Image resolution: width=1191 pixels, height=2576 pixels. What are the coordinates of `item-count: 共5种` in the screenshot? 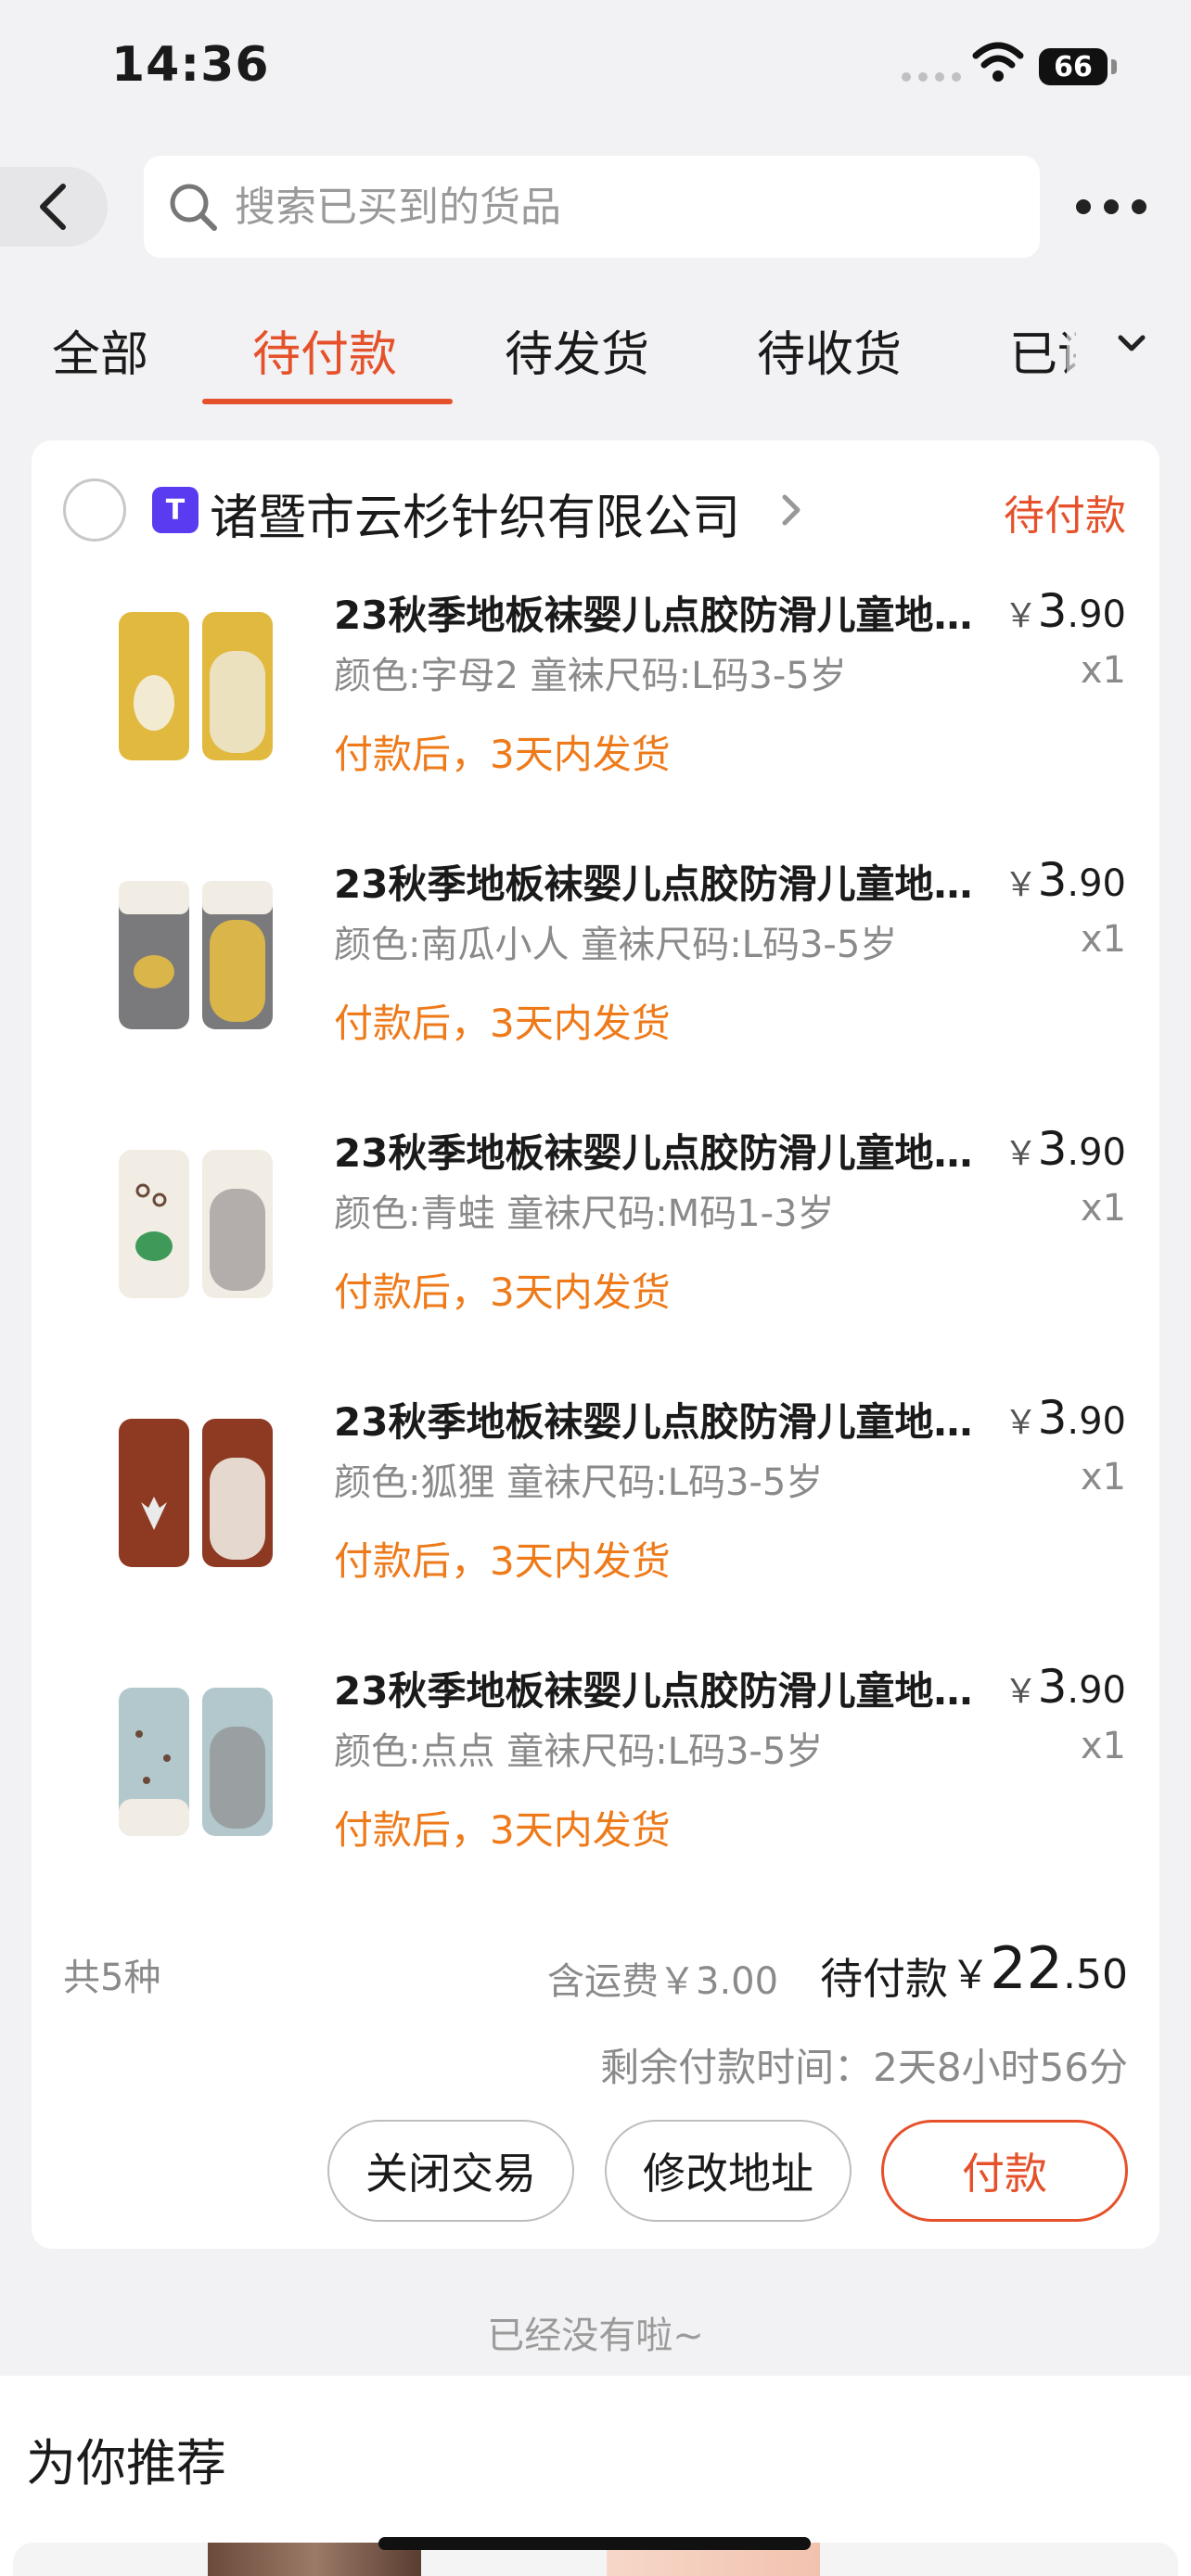 It's located at (112, 1978).